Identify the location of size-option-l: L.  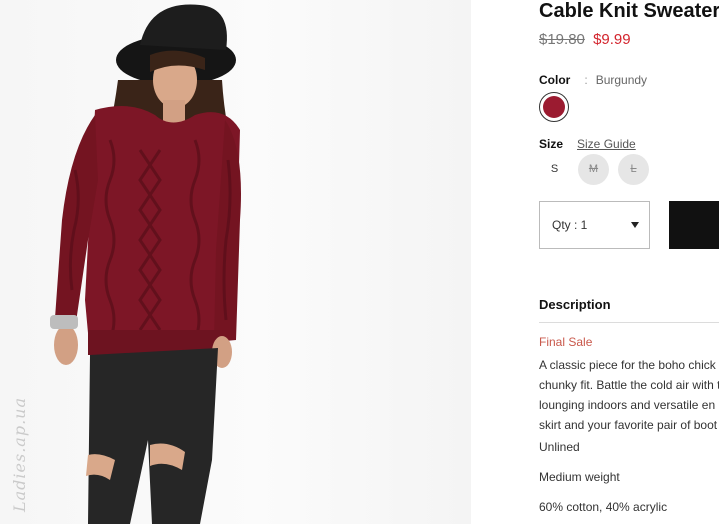
(633, 169).